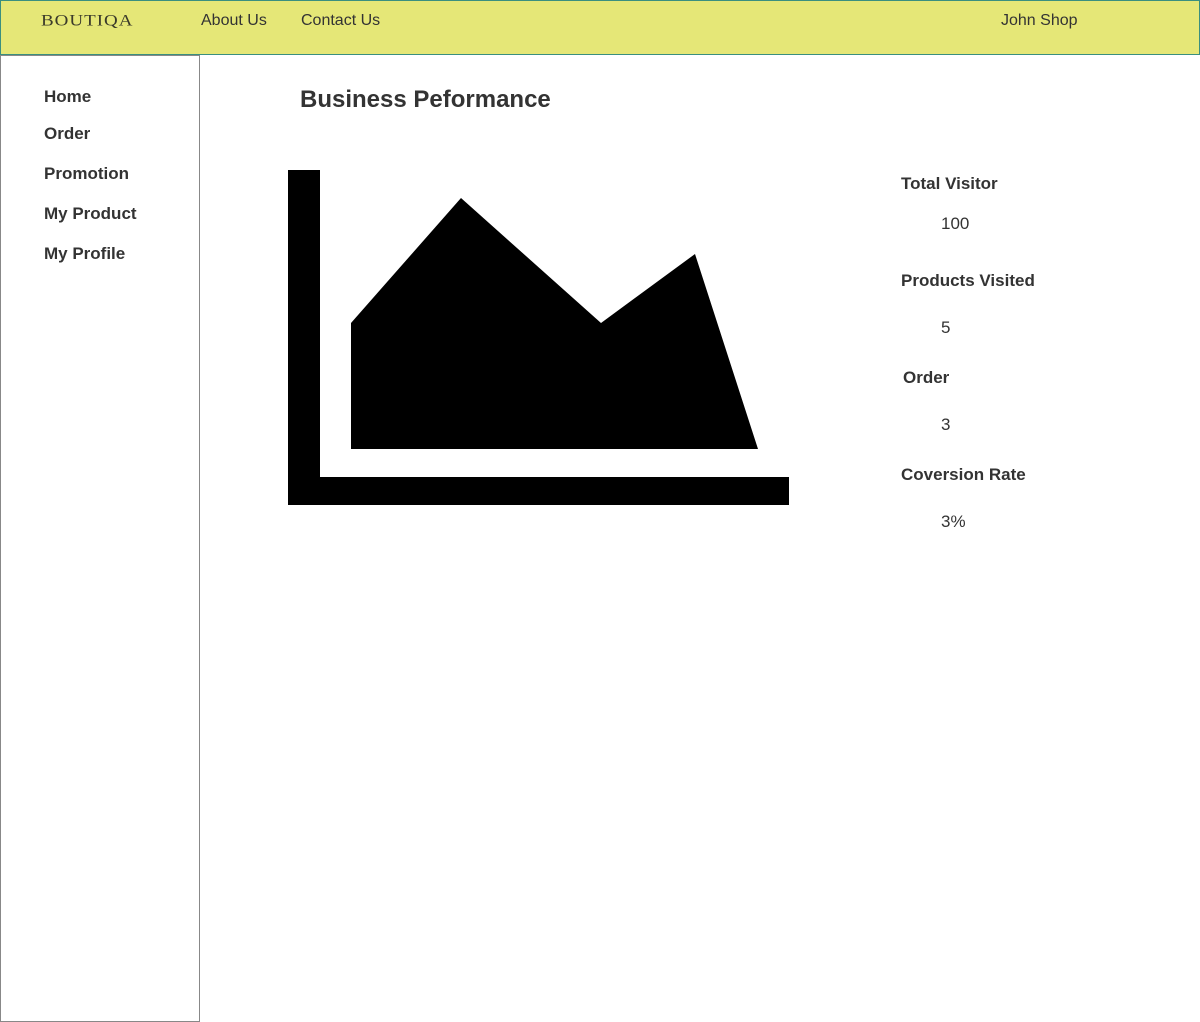 This screenshot has height=1022, width=1200. What do you see at coordinates (340, 21) in the screenshot?
I see `contact-us-link: Contact Us` at bounding box center [340, 21].